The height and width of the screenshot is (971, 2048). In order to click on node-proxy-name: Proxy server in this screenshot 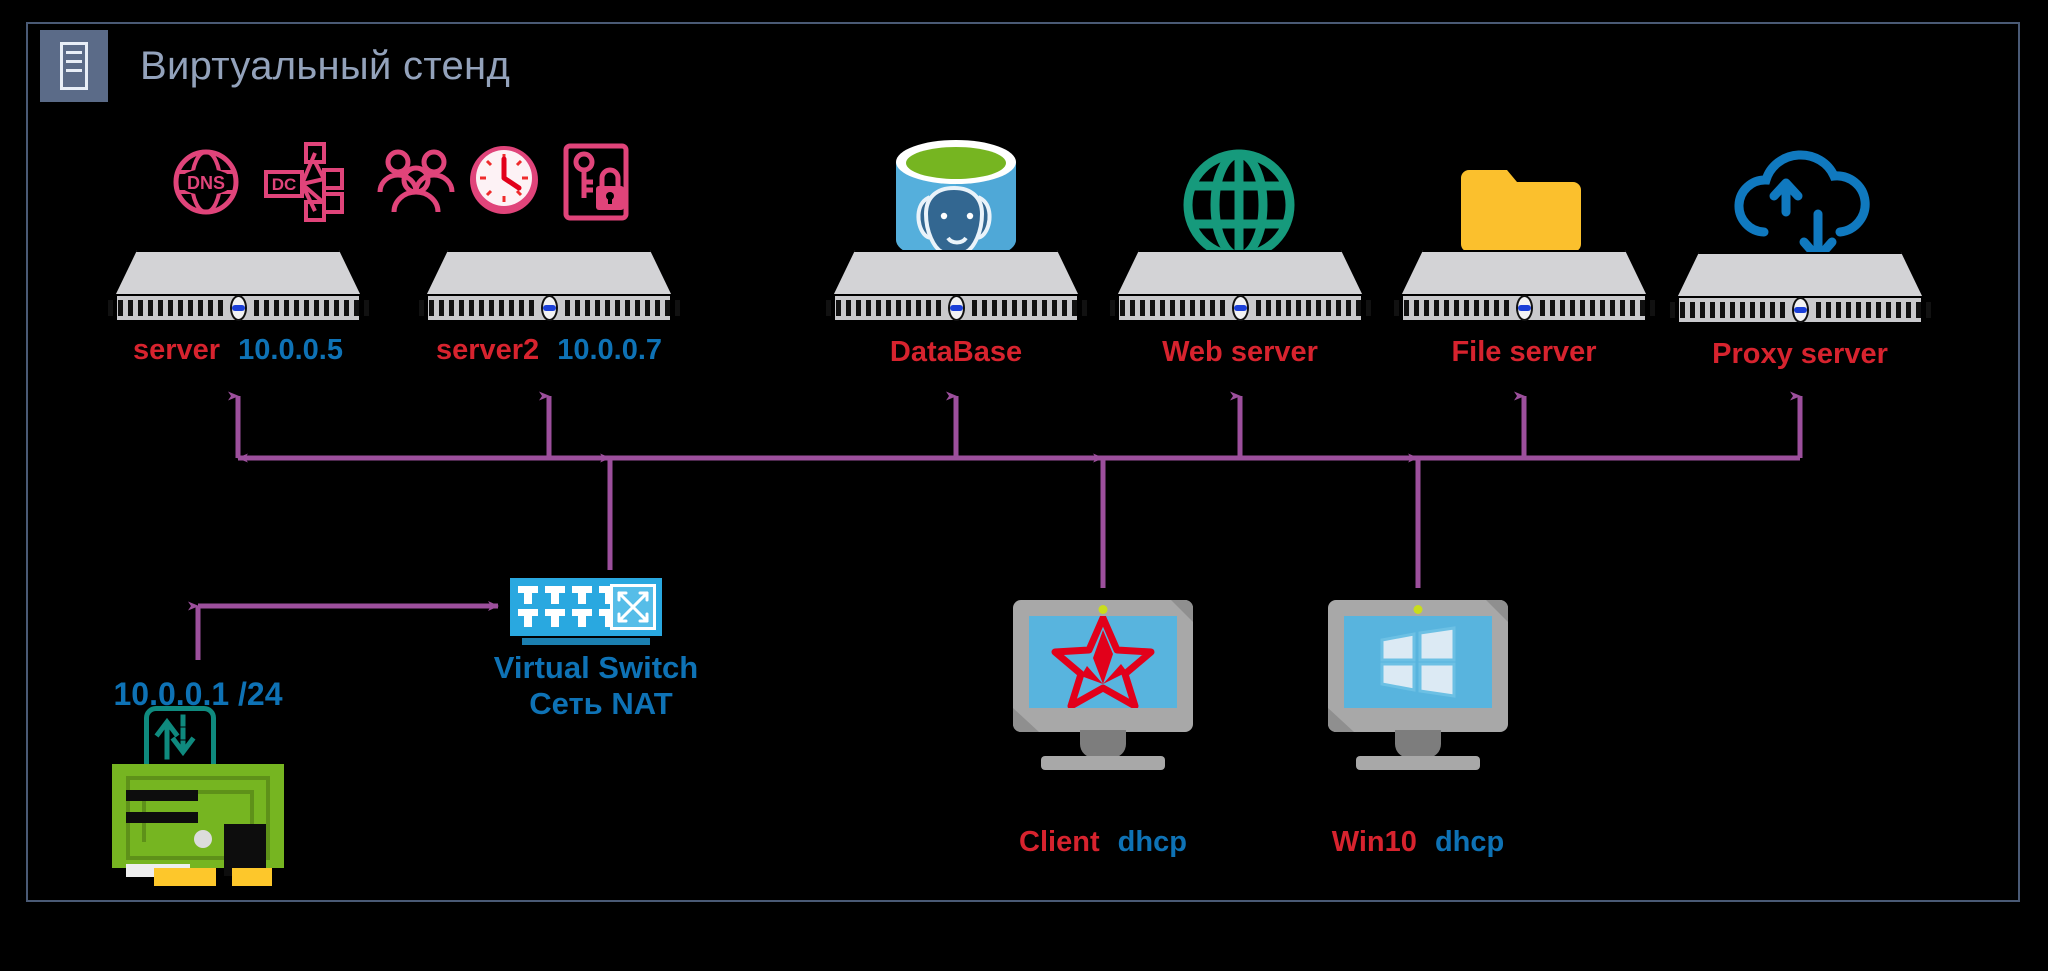, I will do `click(1800, 354)`.